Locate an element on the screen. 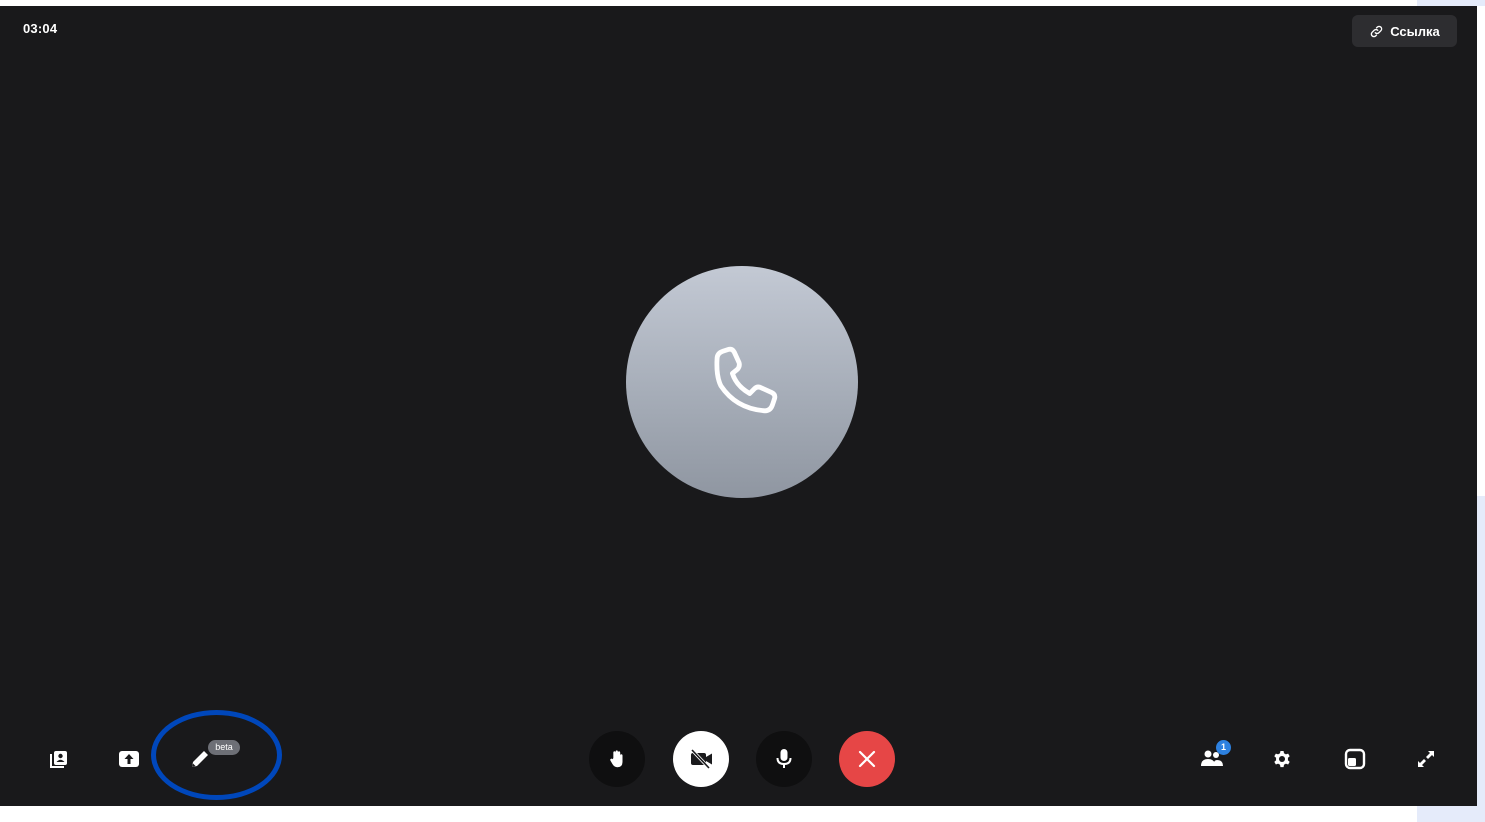 This screenshot has height=822, width=1485. participants-list-button is located at coordinates (59, 759).